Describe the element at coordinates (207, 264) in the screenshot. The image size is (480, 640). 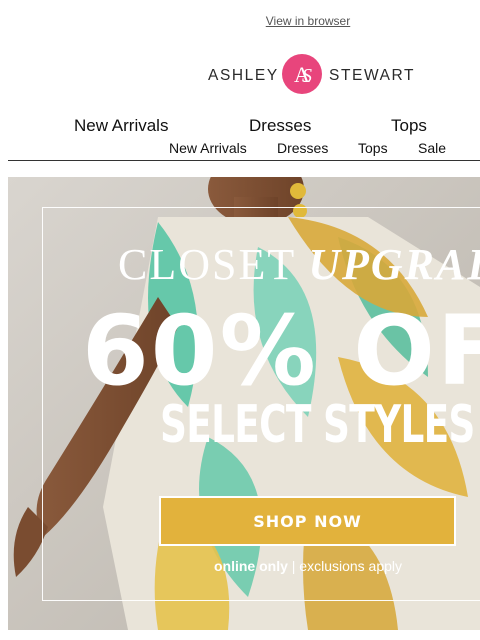
I see `closet-word: CLOSET` at that location.